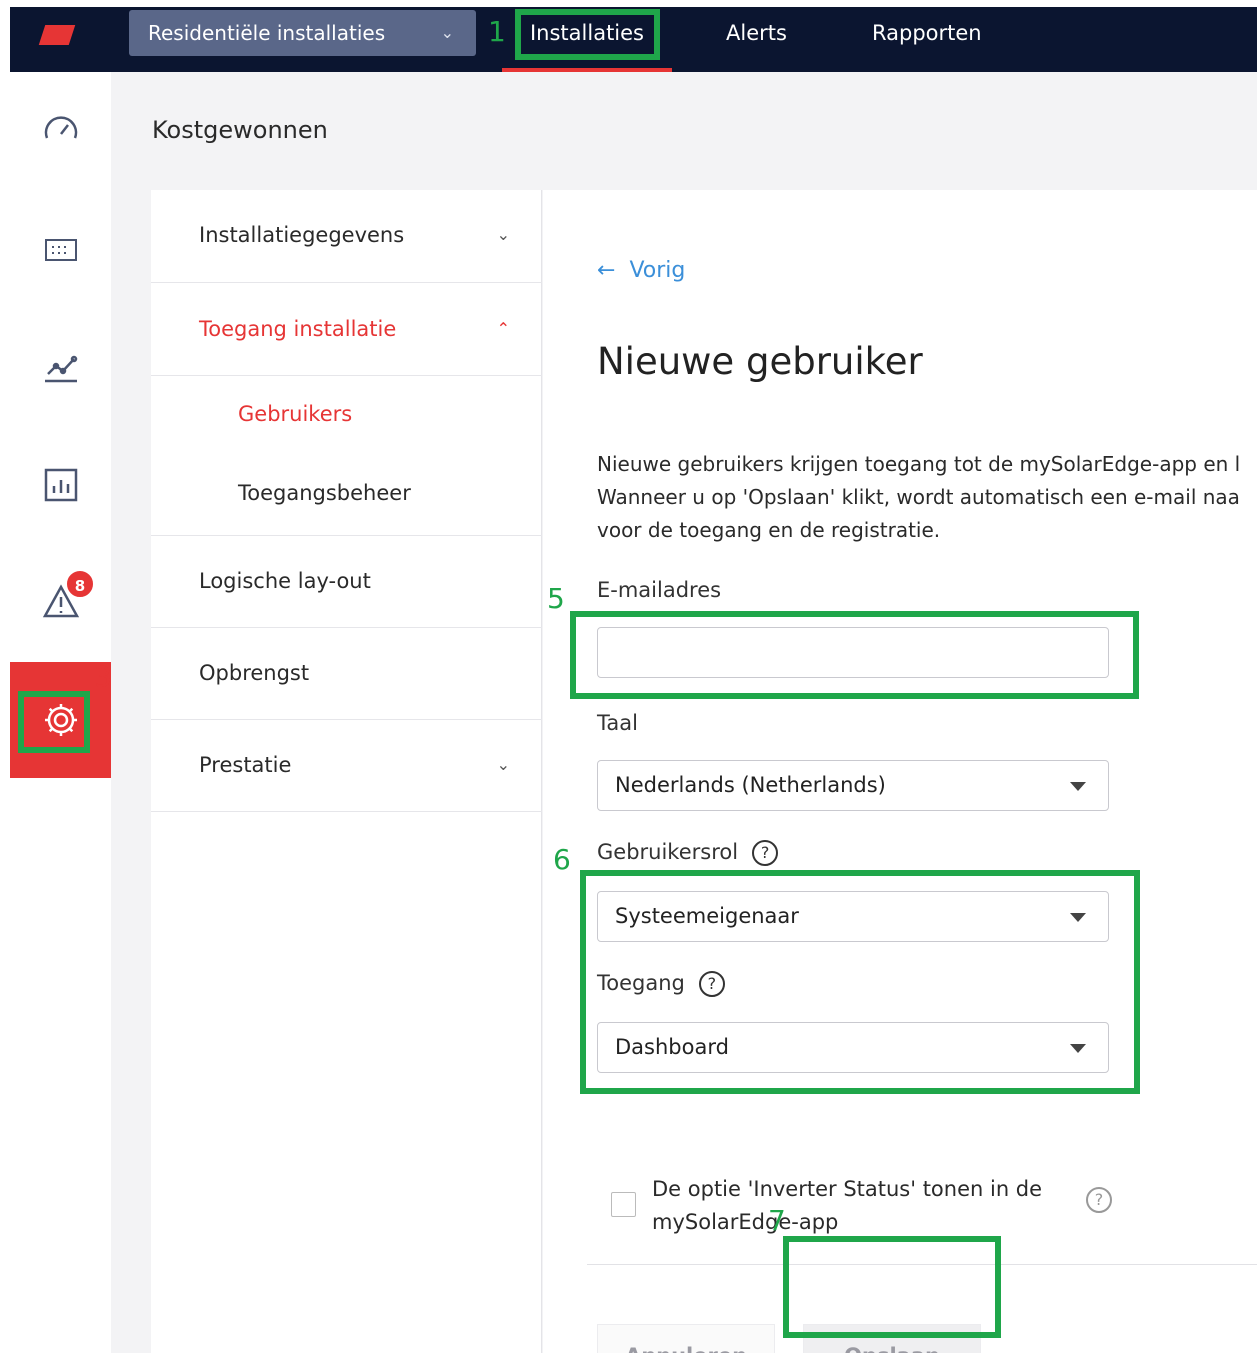 The height and width of the screenshot is (1353, 1257). I want to click on rail-alerts: 8, so click(60, 602).